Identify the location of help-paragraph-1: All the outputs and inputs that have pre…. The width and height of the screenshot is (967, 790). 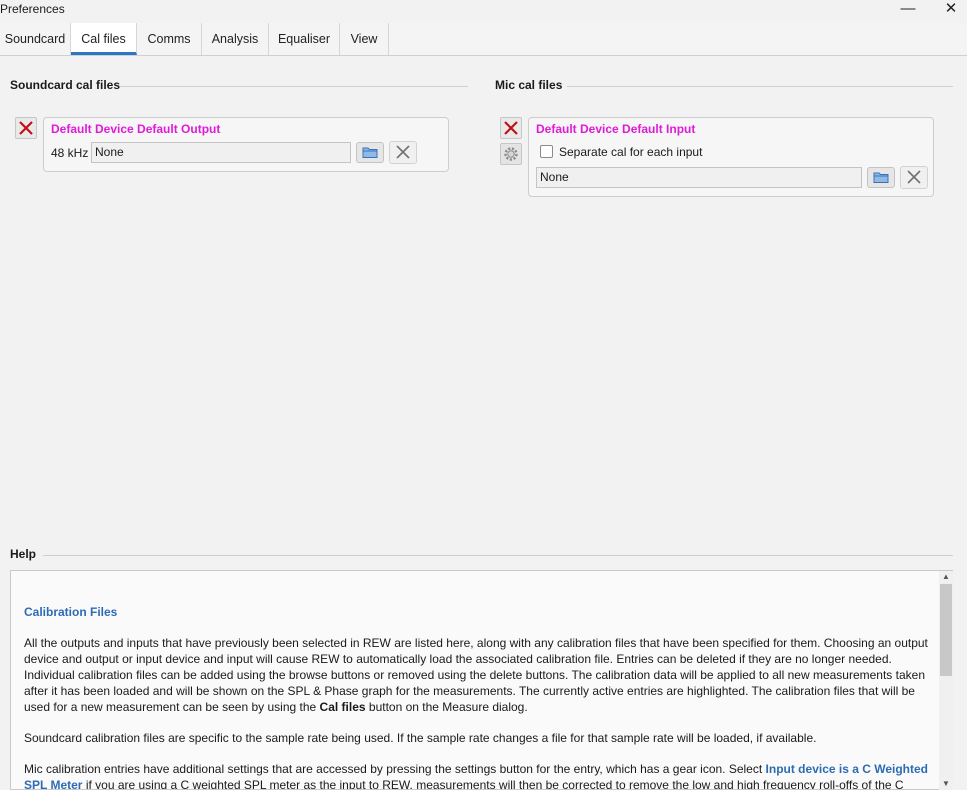
(476, 675).